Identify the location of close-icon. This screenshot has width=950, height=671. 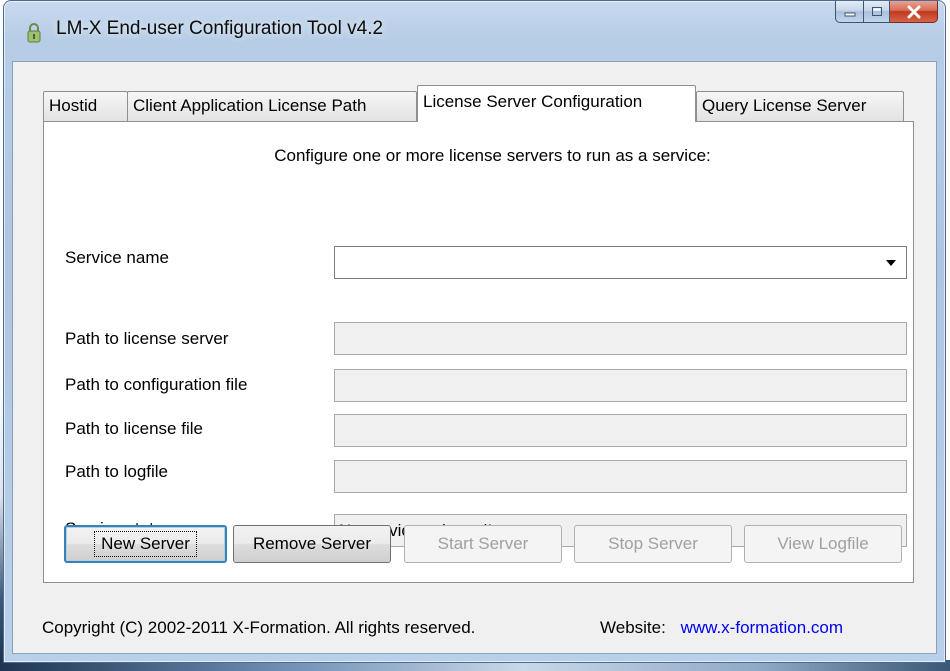
(913, 11).